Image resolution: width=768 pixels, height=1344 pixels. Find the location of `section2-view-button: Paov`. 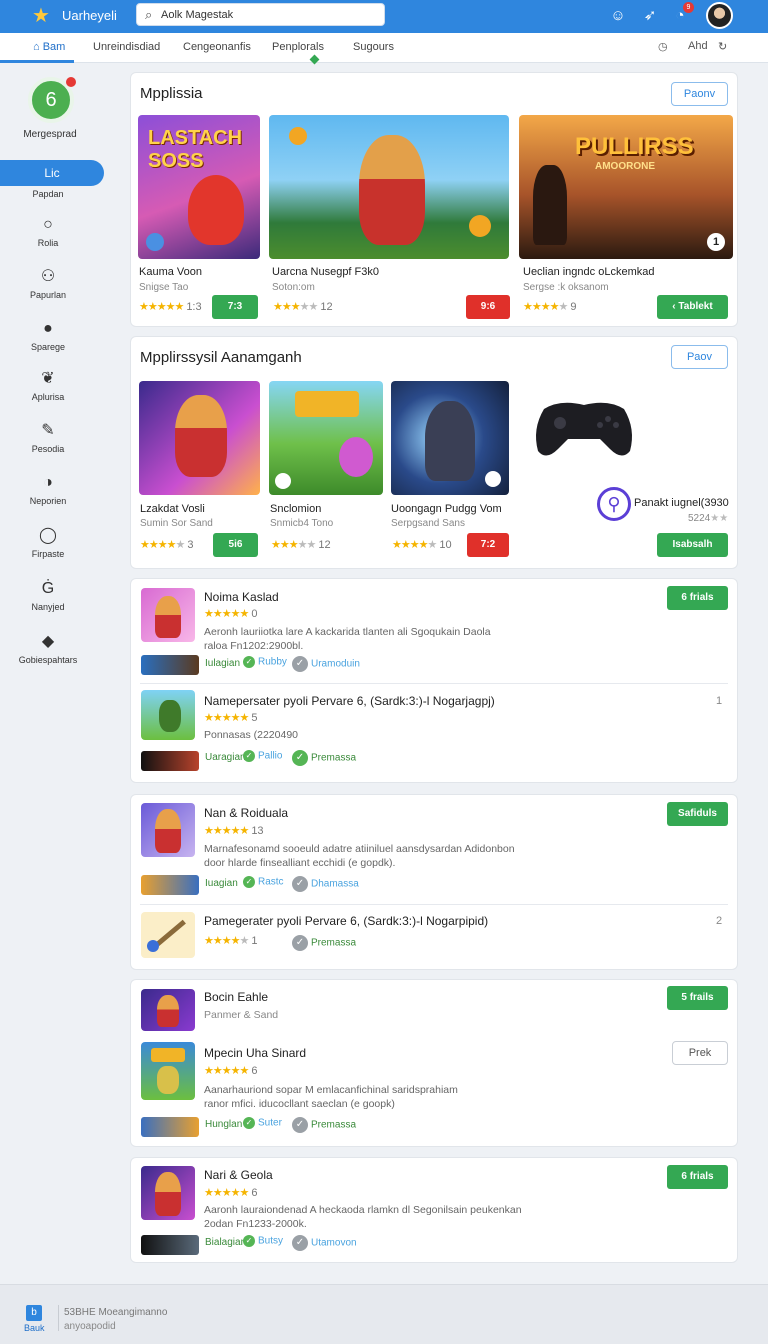

section2-view-button: Paov is located at coordinates (699, 357).